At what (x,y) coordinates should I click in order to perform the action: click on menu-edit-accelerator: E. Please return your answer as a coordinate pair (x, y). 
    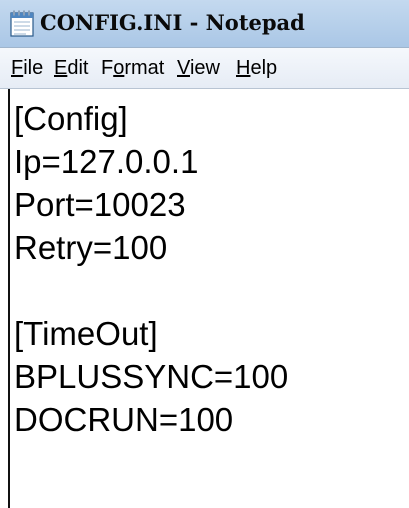
    Looking at the image, I should click on (61, 68).